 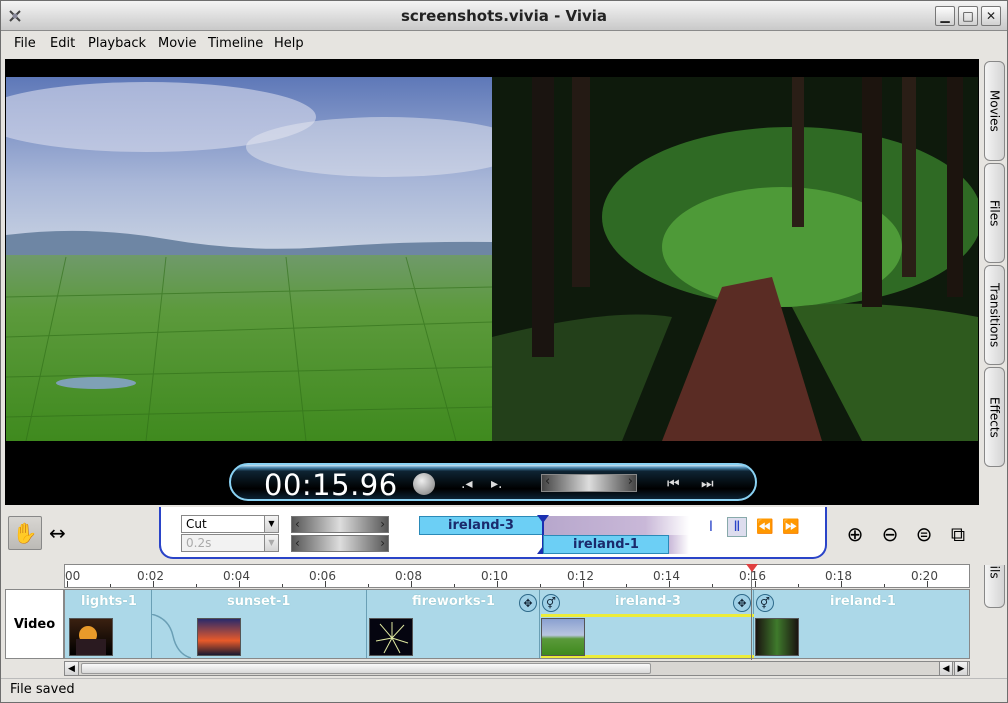 What do you see at coordinates (924, 576) in the screenshot?
I see `ruler-tick: 0:20` at bounding box center [924, 576].